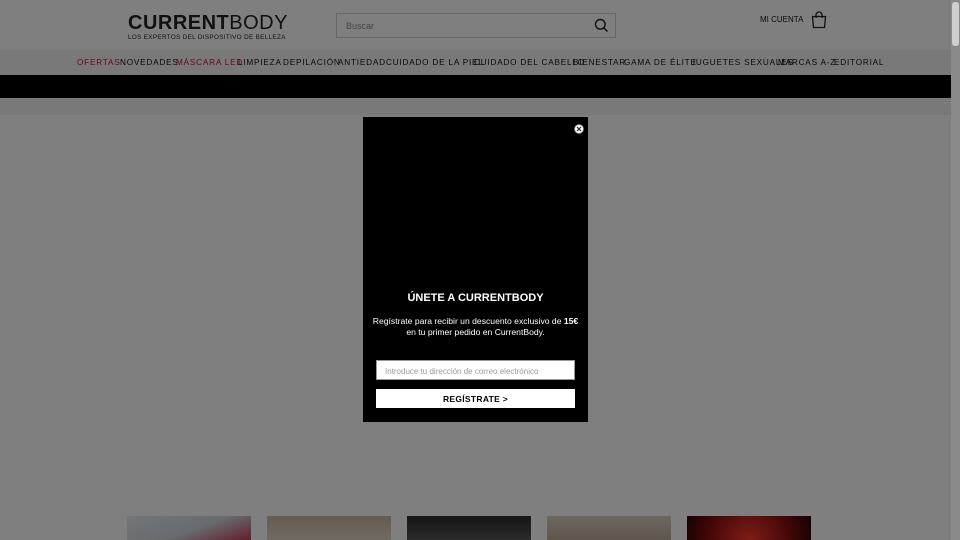 This screenshot has height=540, width=960. I want to click on modal-description-text-2: en tu primer pedido en CurrentBody., so click(475, 332).